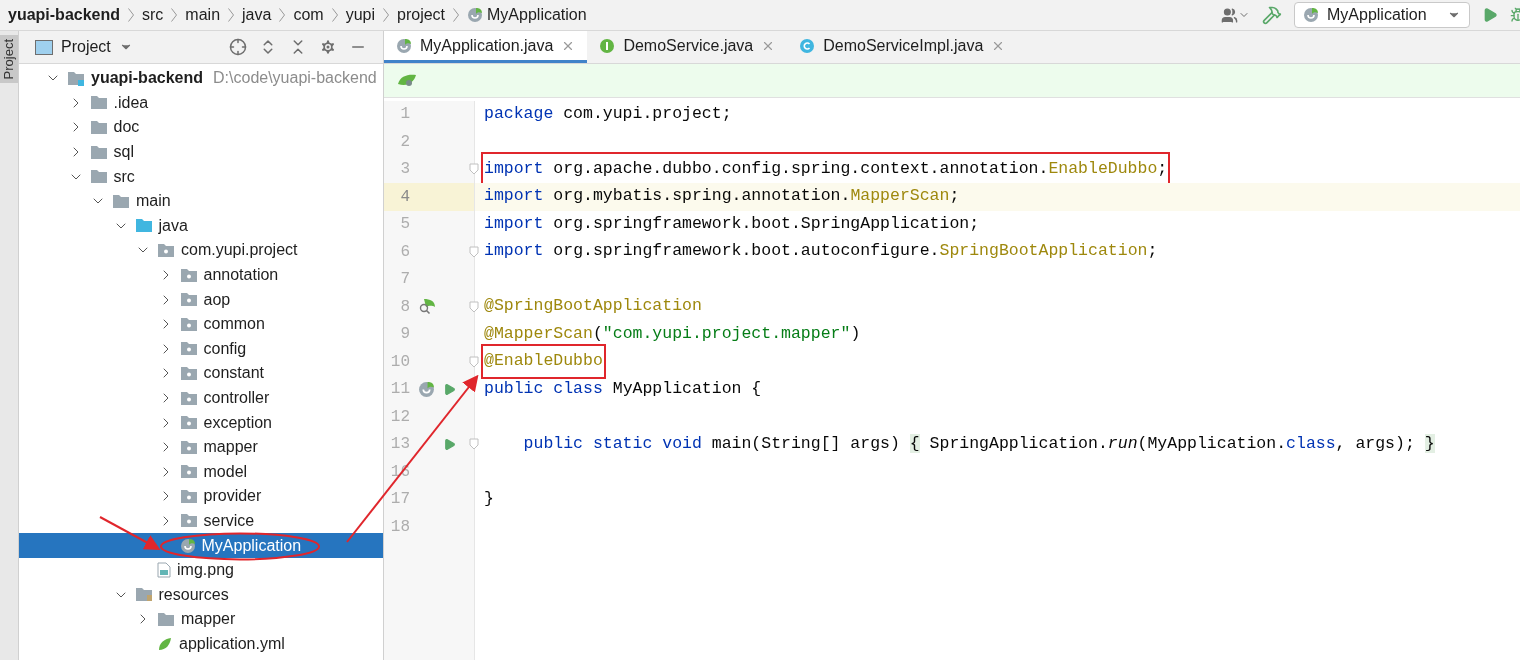  Describe the element at coordinates (608, 113) in the screenshot. I see `code-line: package com.yupi.project;` at that location.